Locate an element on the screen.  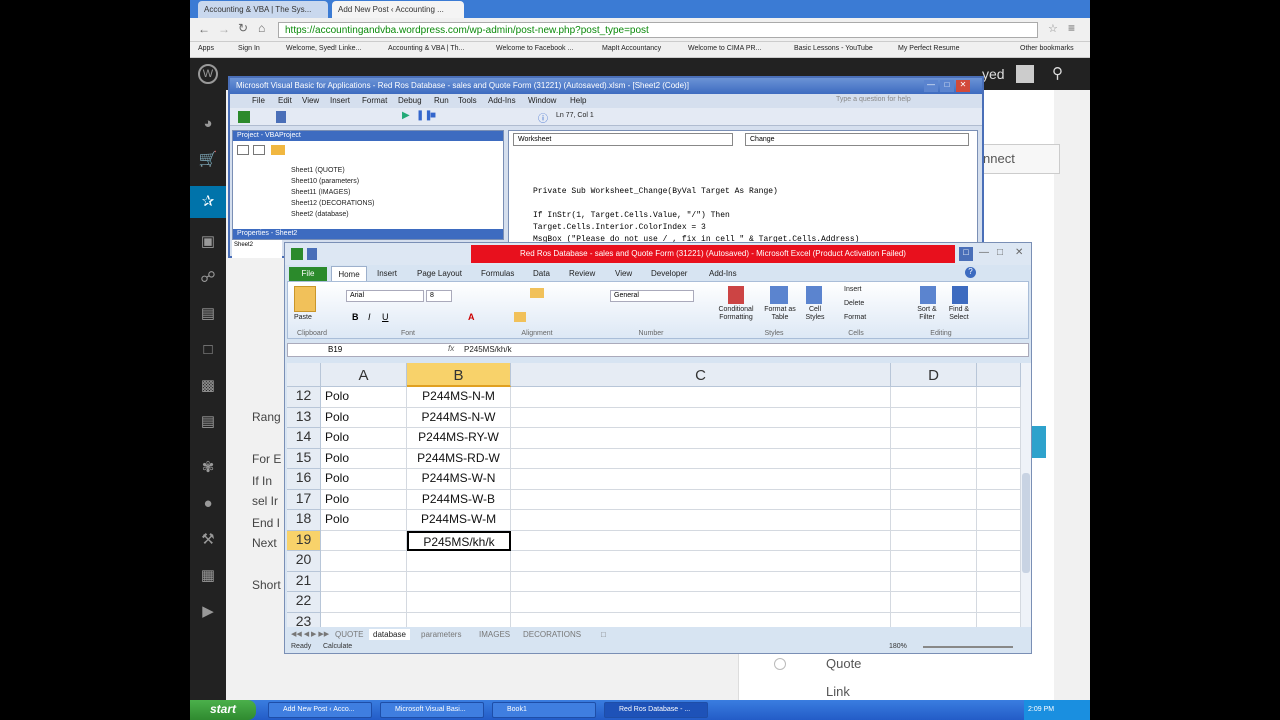
column-header-a: A is located at coordinates (364, 375).